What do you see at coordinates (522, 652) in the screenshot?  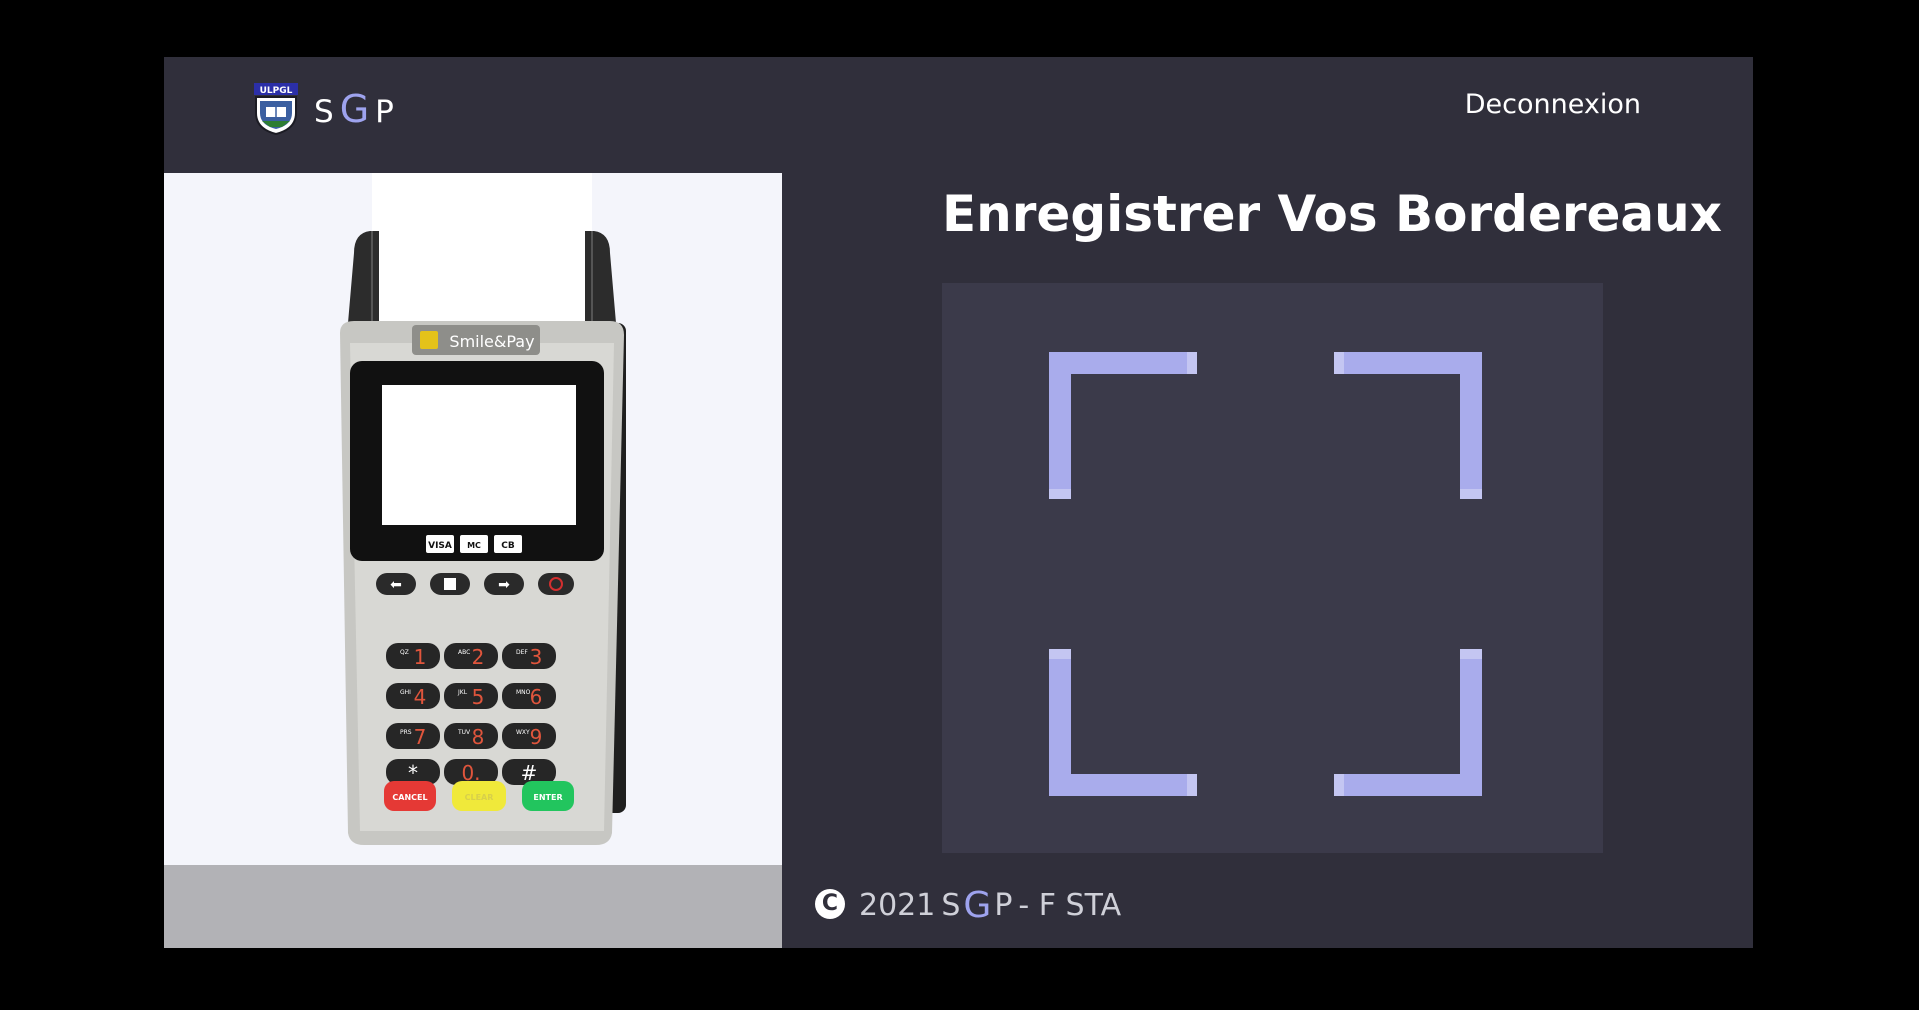 I see `keypad-key-letters: DEF` at bounding box center [522, 652].